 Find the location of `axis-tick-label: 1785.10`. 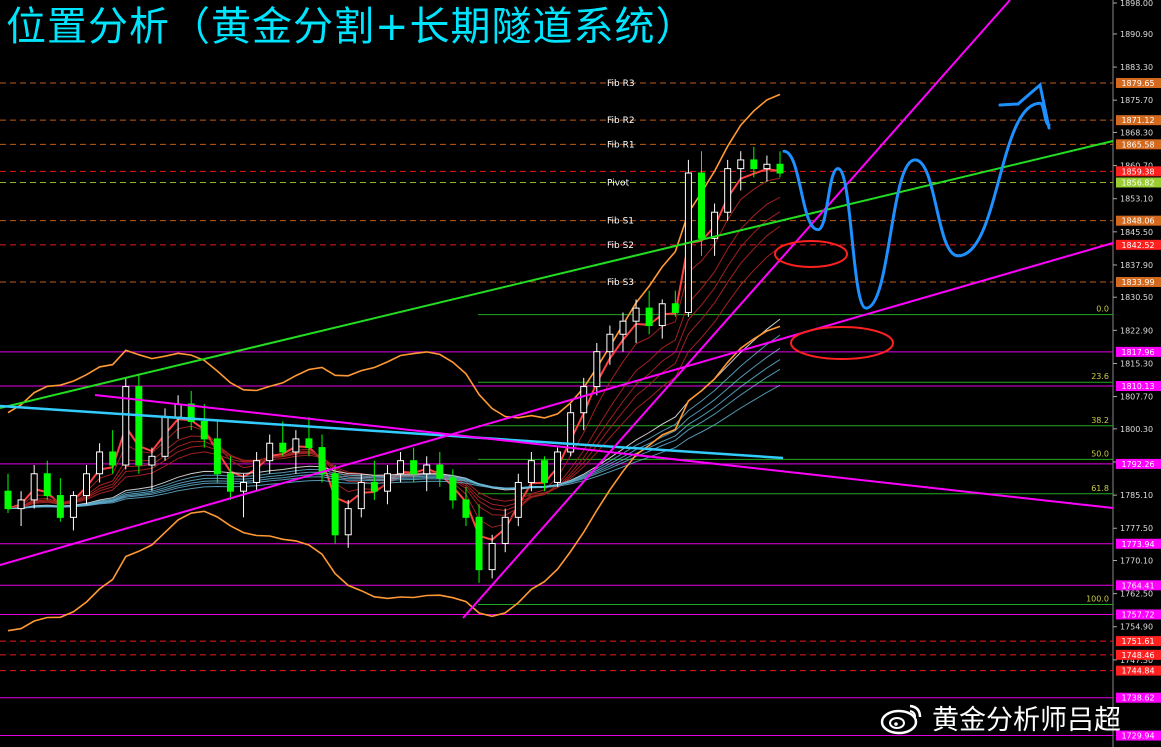

axis-tick-label: 1785.10 is located at coordinates (1136, 495).